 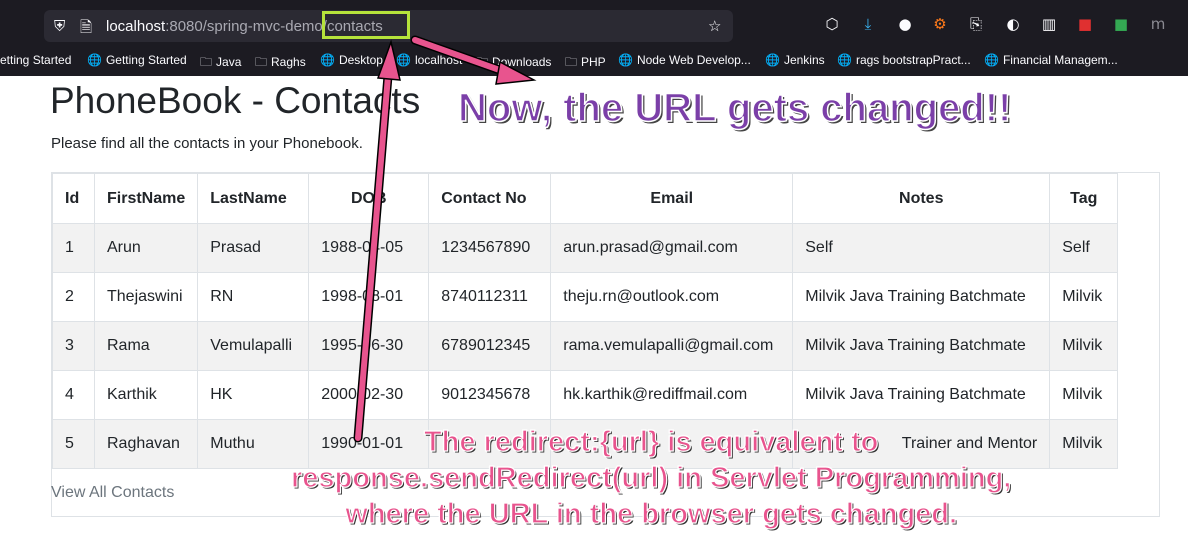 I want to click on shield-icon: ⛨, so click(x=59, y=26).